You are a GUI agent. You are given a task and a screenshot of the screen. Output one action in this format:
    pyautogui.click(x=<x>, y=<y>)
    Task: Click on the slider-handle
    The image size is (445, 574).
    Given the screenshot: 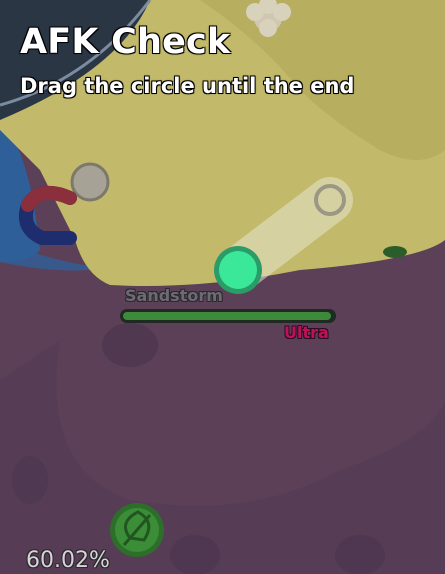 What is the action you would take?
    pyautogui.click(x=238, y=270)
    